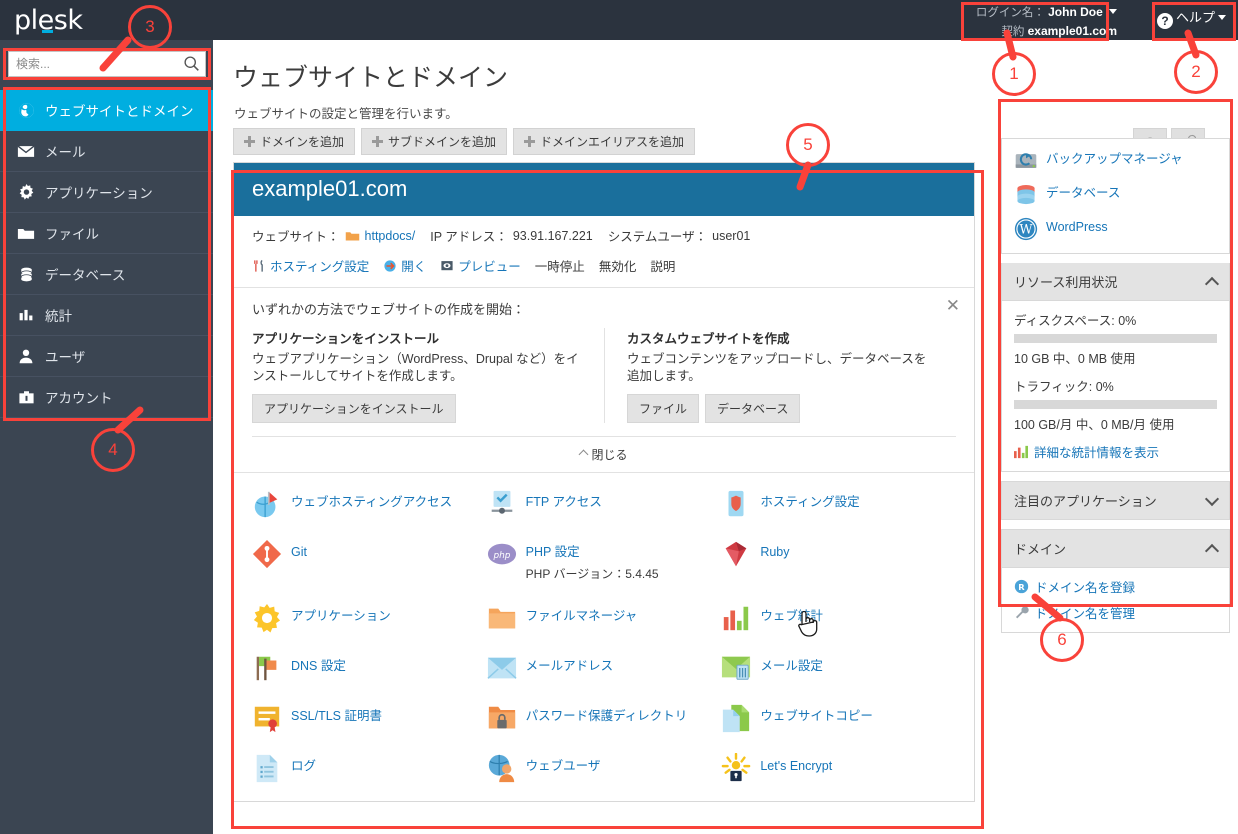 This screenshot has height=834, width=1238. Describe the element at coordinates (1075, 12) in the screenshot. I see `login-user-name: John Doe` at that location.